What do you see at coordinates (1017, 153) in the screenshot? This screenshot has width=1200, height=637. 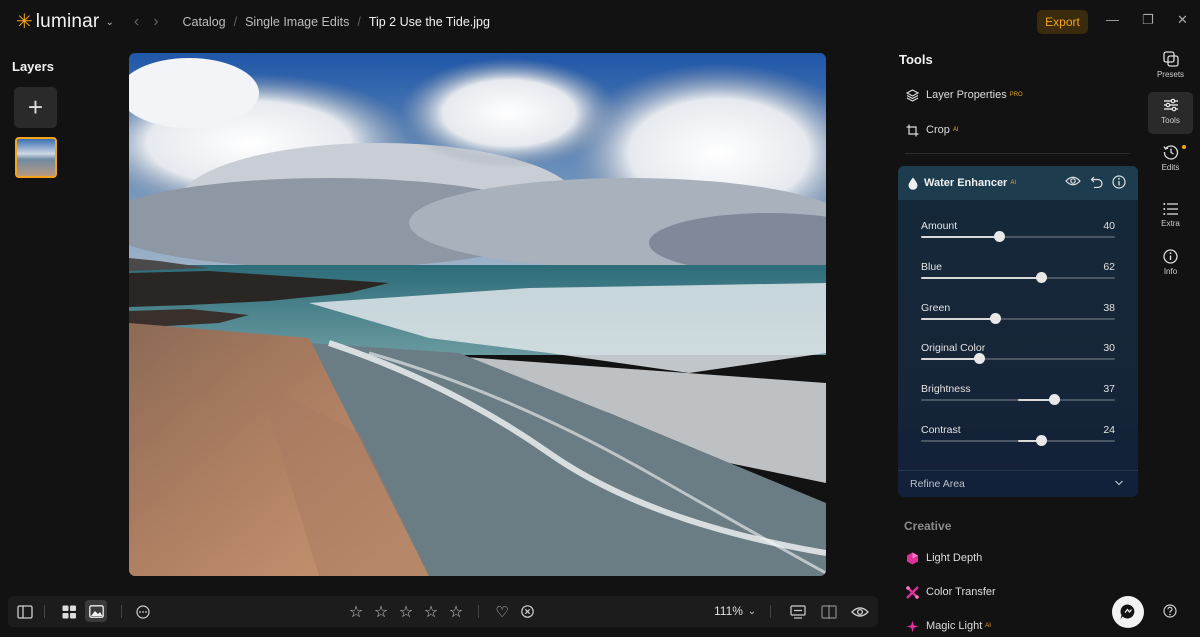 I see `tools-divider` at bounding box center [1017, 153].